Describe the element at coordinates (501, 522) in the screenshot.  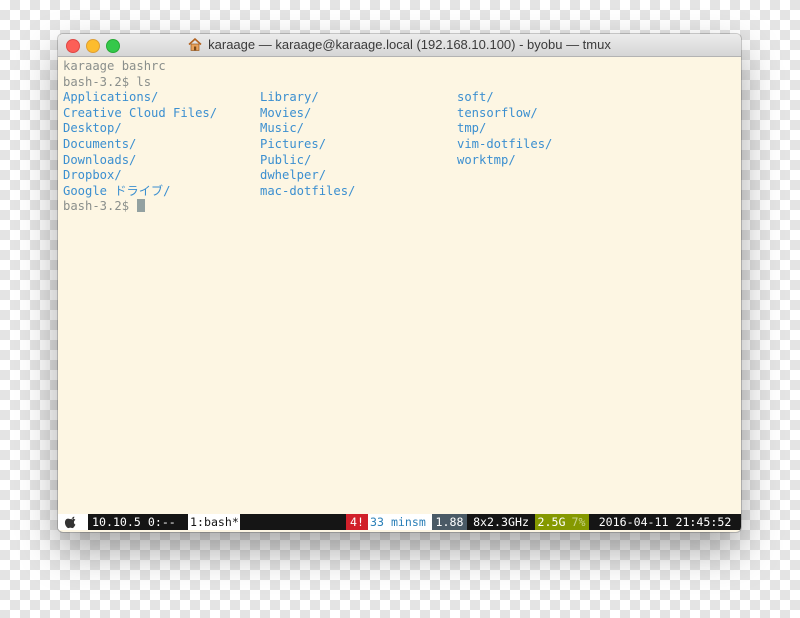
I see `cpu-info: 8x2.3GHz` at that location.